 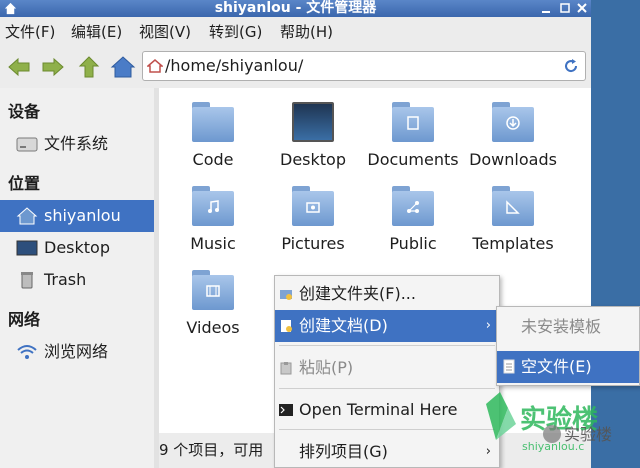 I want to click on folder-documents: Documents, so click(x=413, y=136).